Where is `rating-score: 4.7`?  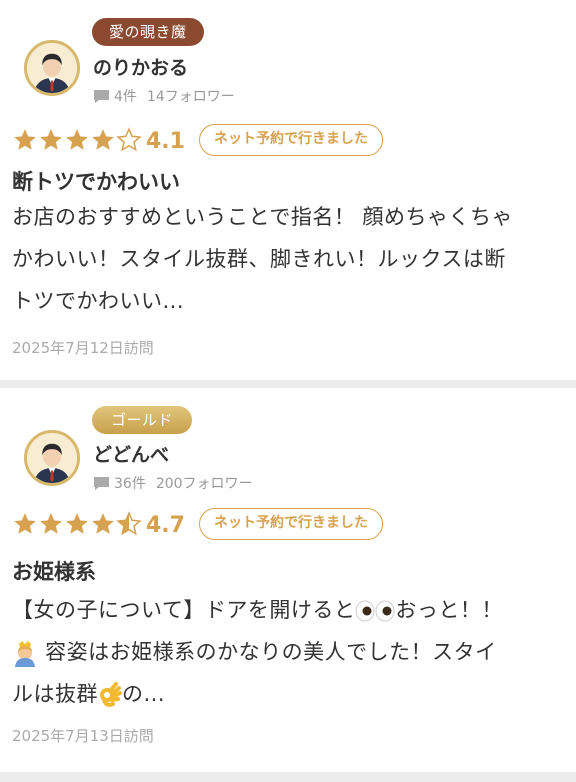 rating-score: 4.7 is located at coordinates (165, 525).